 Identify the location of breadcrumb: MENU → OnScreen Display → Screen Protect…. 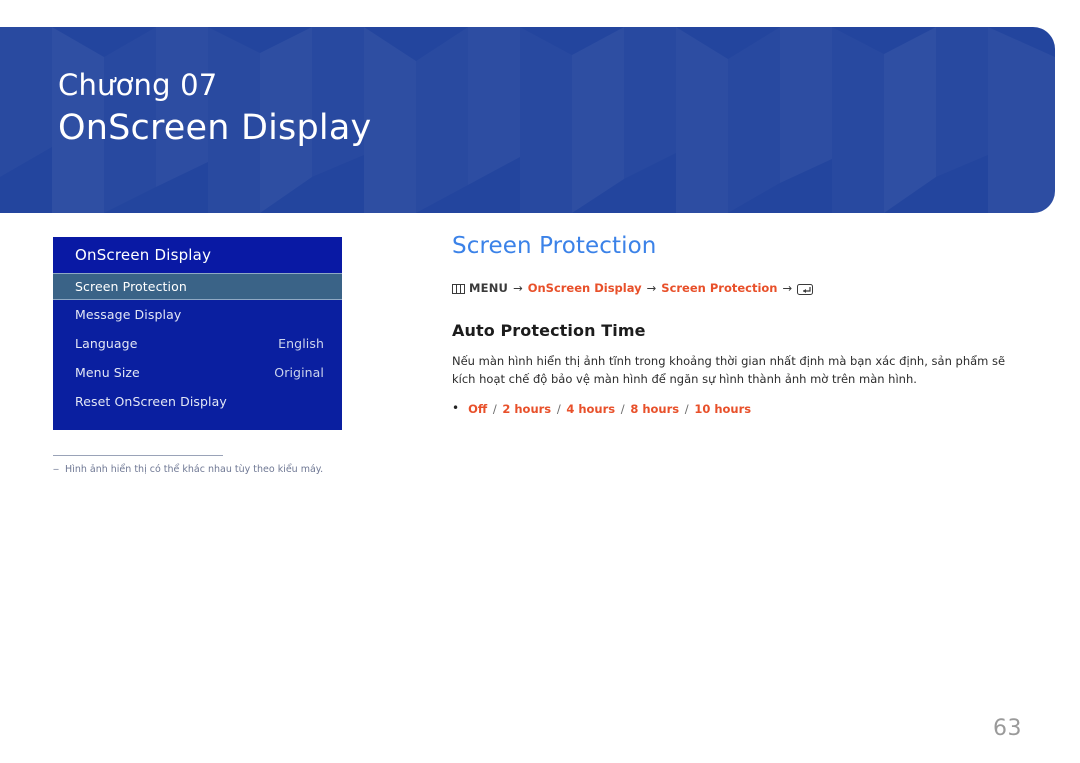
(742, 289).